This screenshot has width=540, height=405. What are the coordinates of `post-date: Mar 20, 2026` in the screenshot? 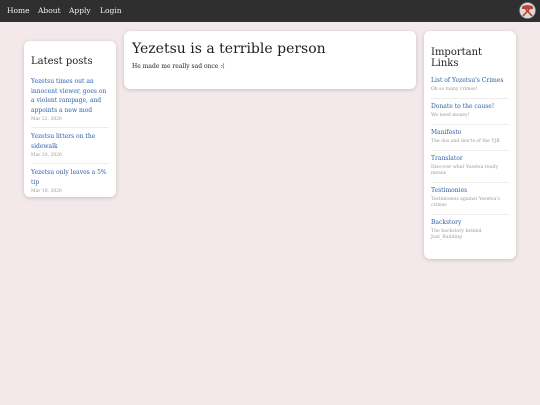 It's located at (46, 155).